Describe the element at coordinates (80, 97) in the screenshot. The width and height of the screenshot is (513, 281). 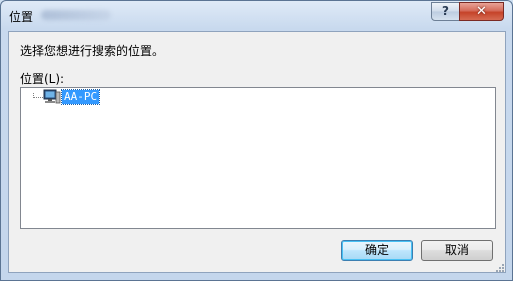
I see `tree-item-label: AA-PC` at that location.